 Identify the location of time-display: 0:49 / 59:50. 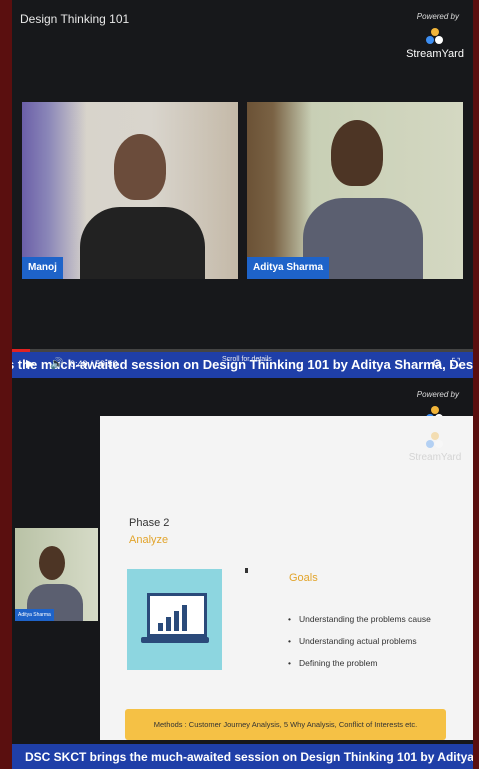
(94, 364).